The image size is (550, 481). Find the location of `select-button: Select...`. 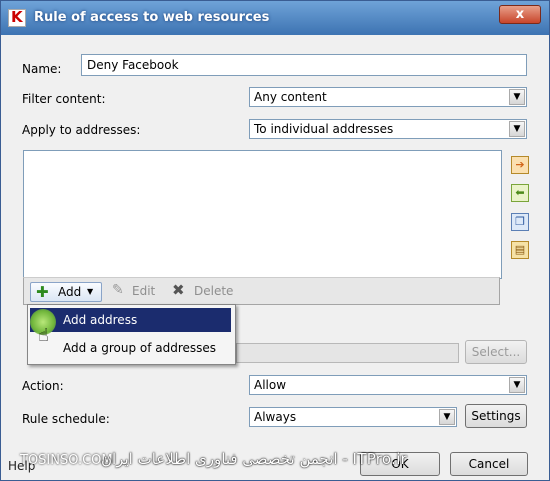

select-button: Select... is located at coordinates (496, 352).